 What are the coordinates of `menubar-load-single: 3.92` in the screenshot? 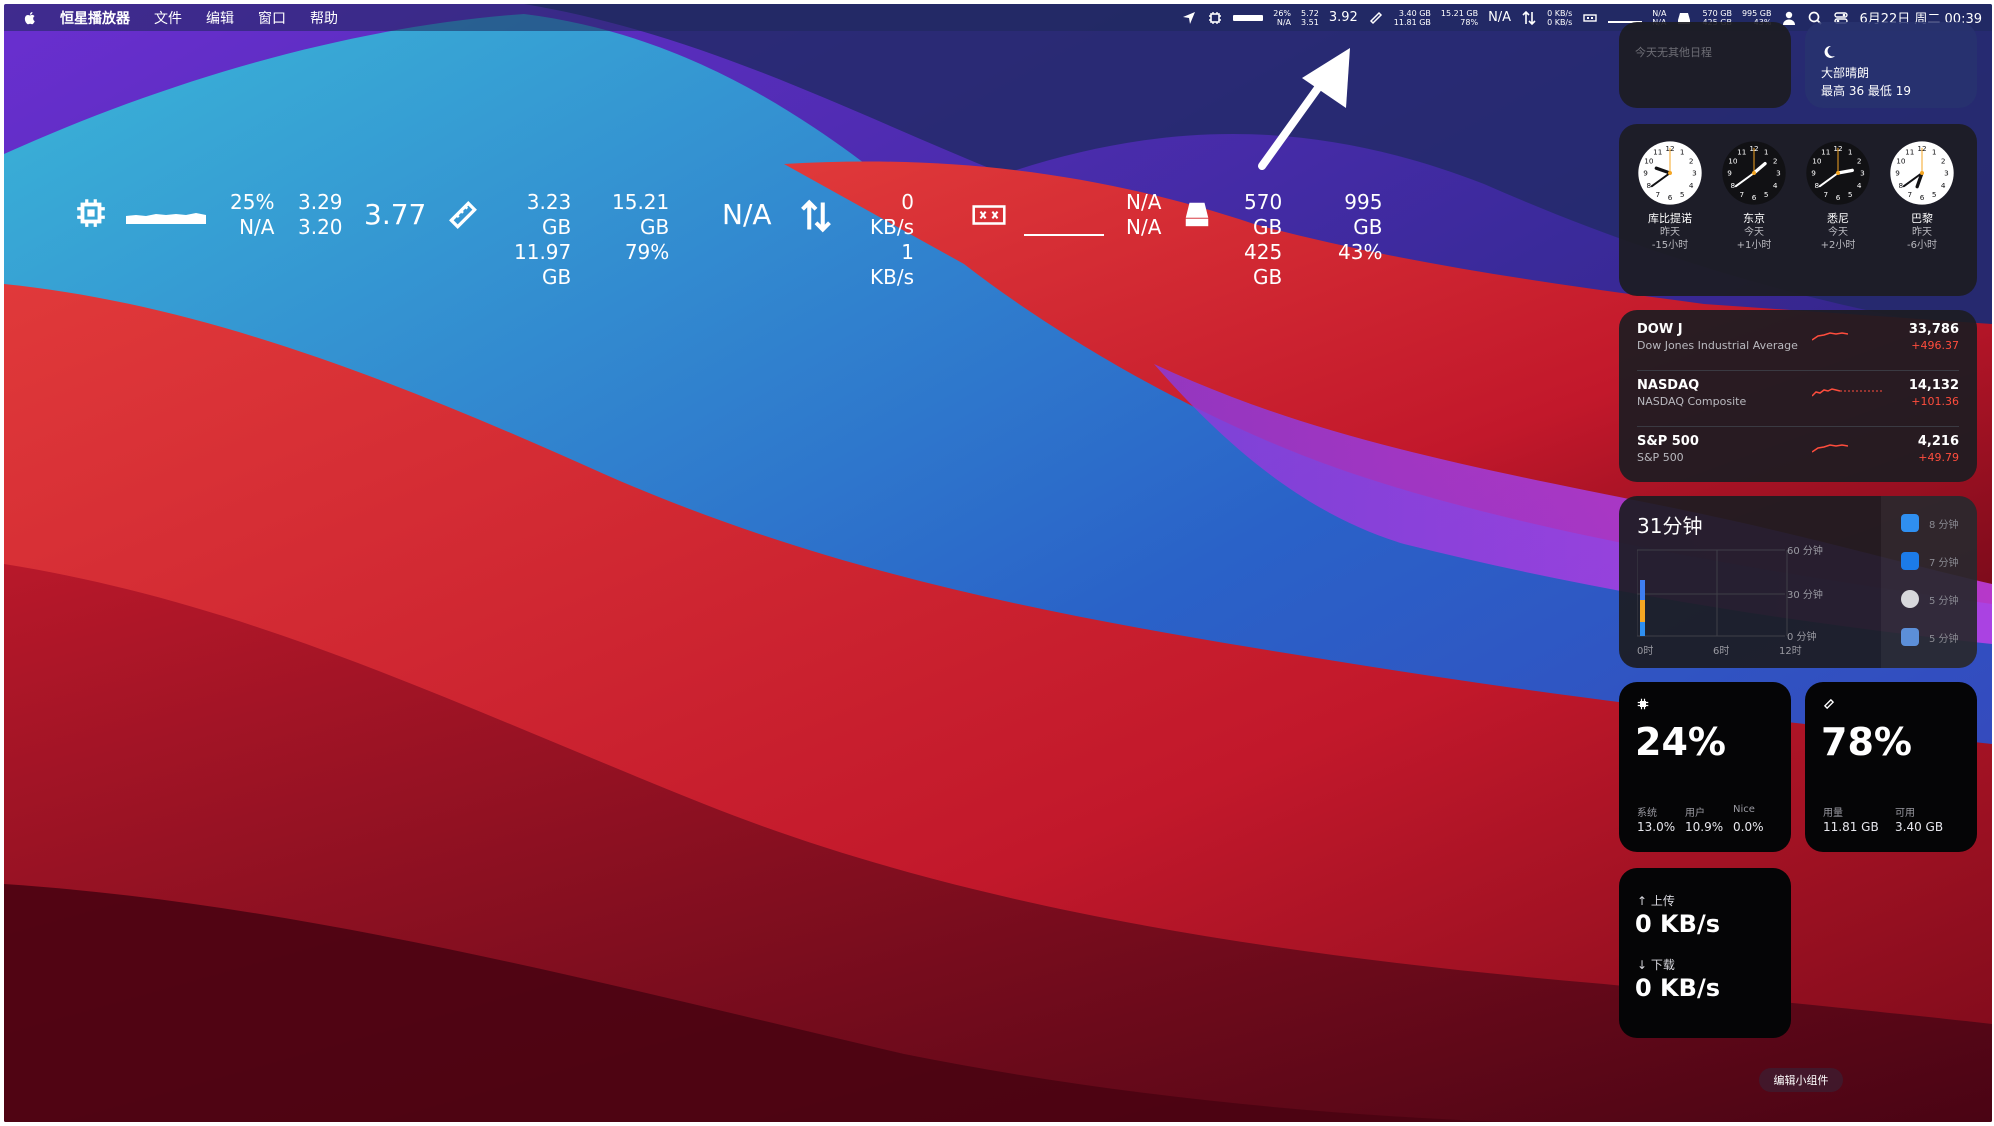 It's located at (1343, 17).